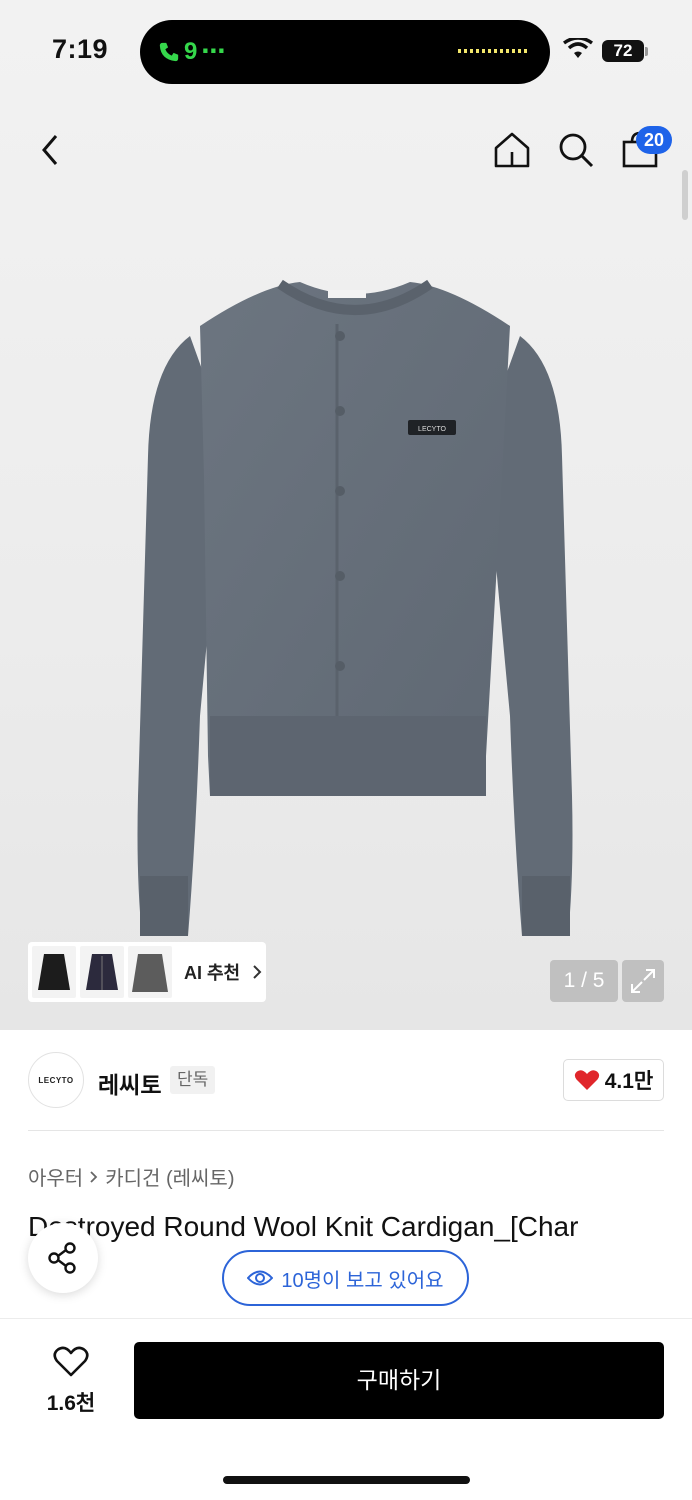 The image size is (692, 1500). What do you see at coordinates (346, 1130) in the screenshot?
I see `divider` at bounding box center [346, 1130].